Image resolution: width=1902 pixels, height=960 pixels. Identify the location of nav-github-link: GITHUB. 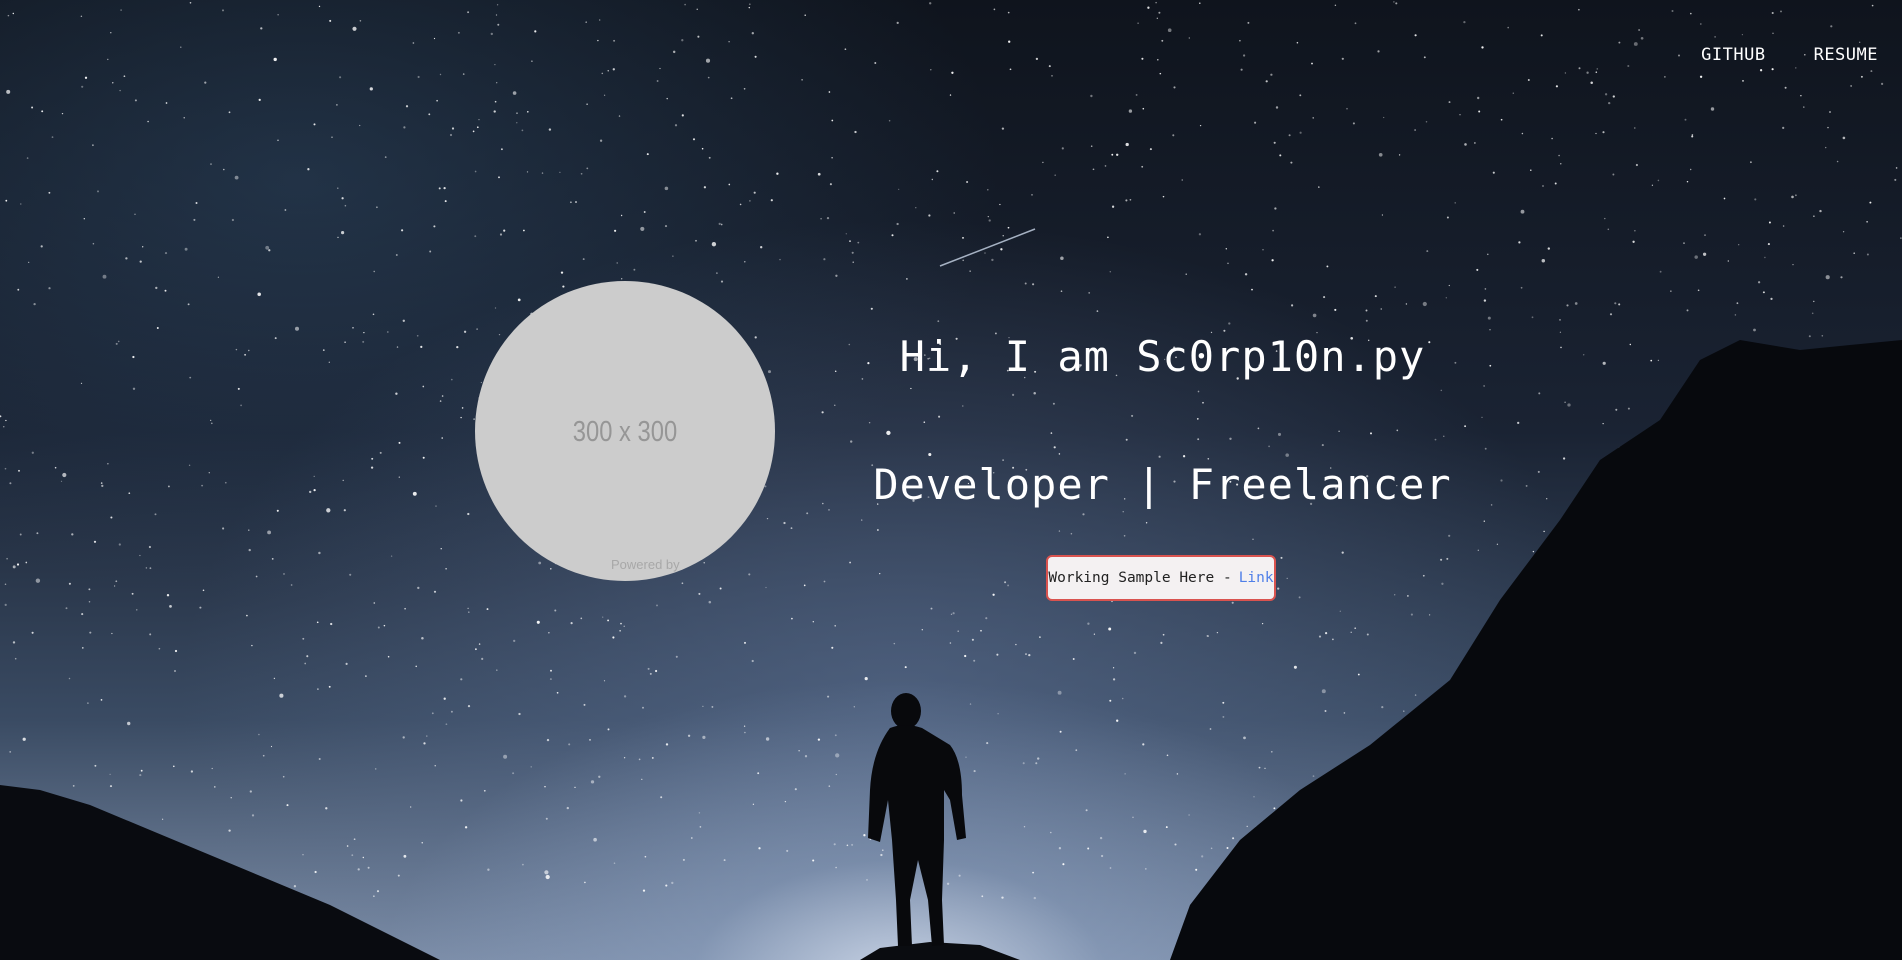
(1733, 55).